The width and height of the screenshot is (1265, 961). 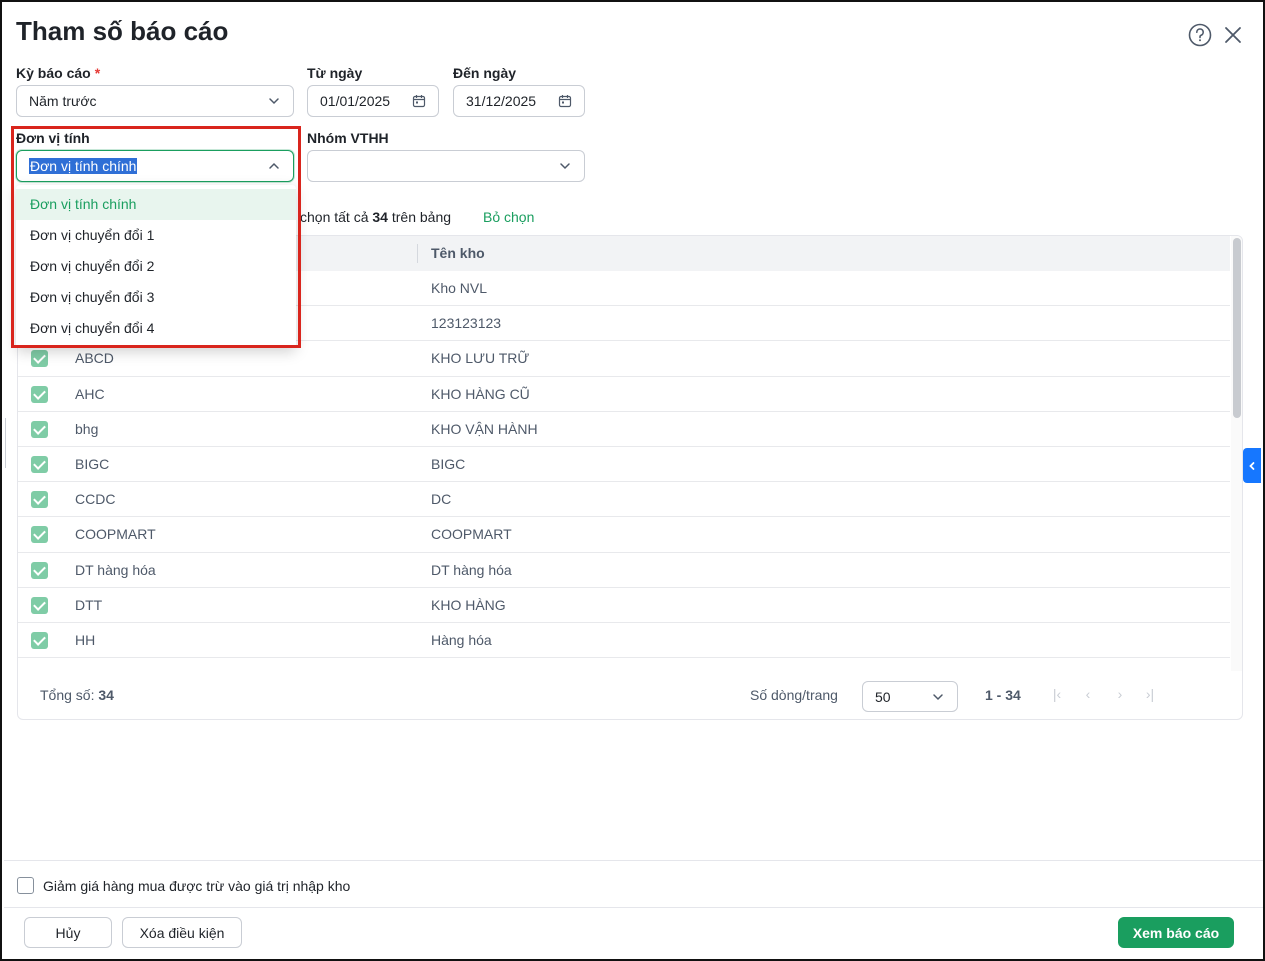 I want to click on warehouse-name: DC, so click(x=441, y=499).